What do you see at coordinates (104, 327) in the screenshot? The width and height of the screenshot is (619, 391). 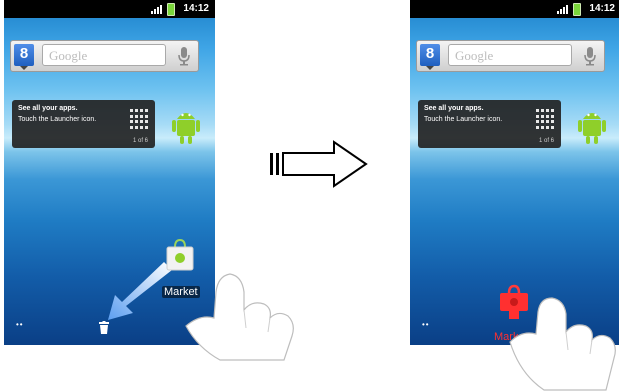 I see `trash-icon` at bounding box center [104, 327].